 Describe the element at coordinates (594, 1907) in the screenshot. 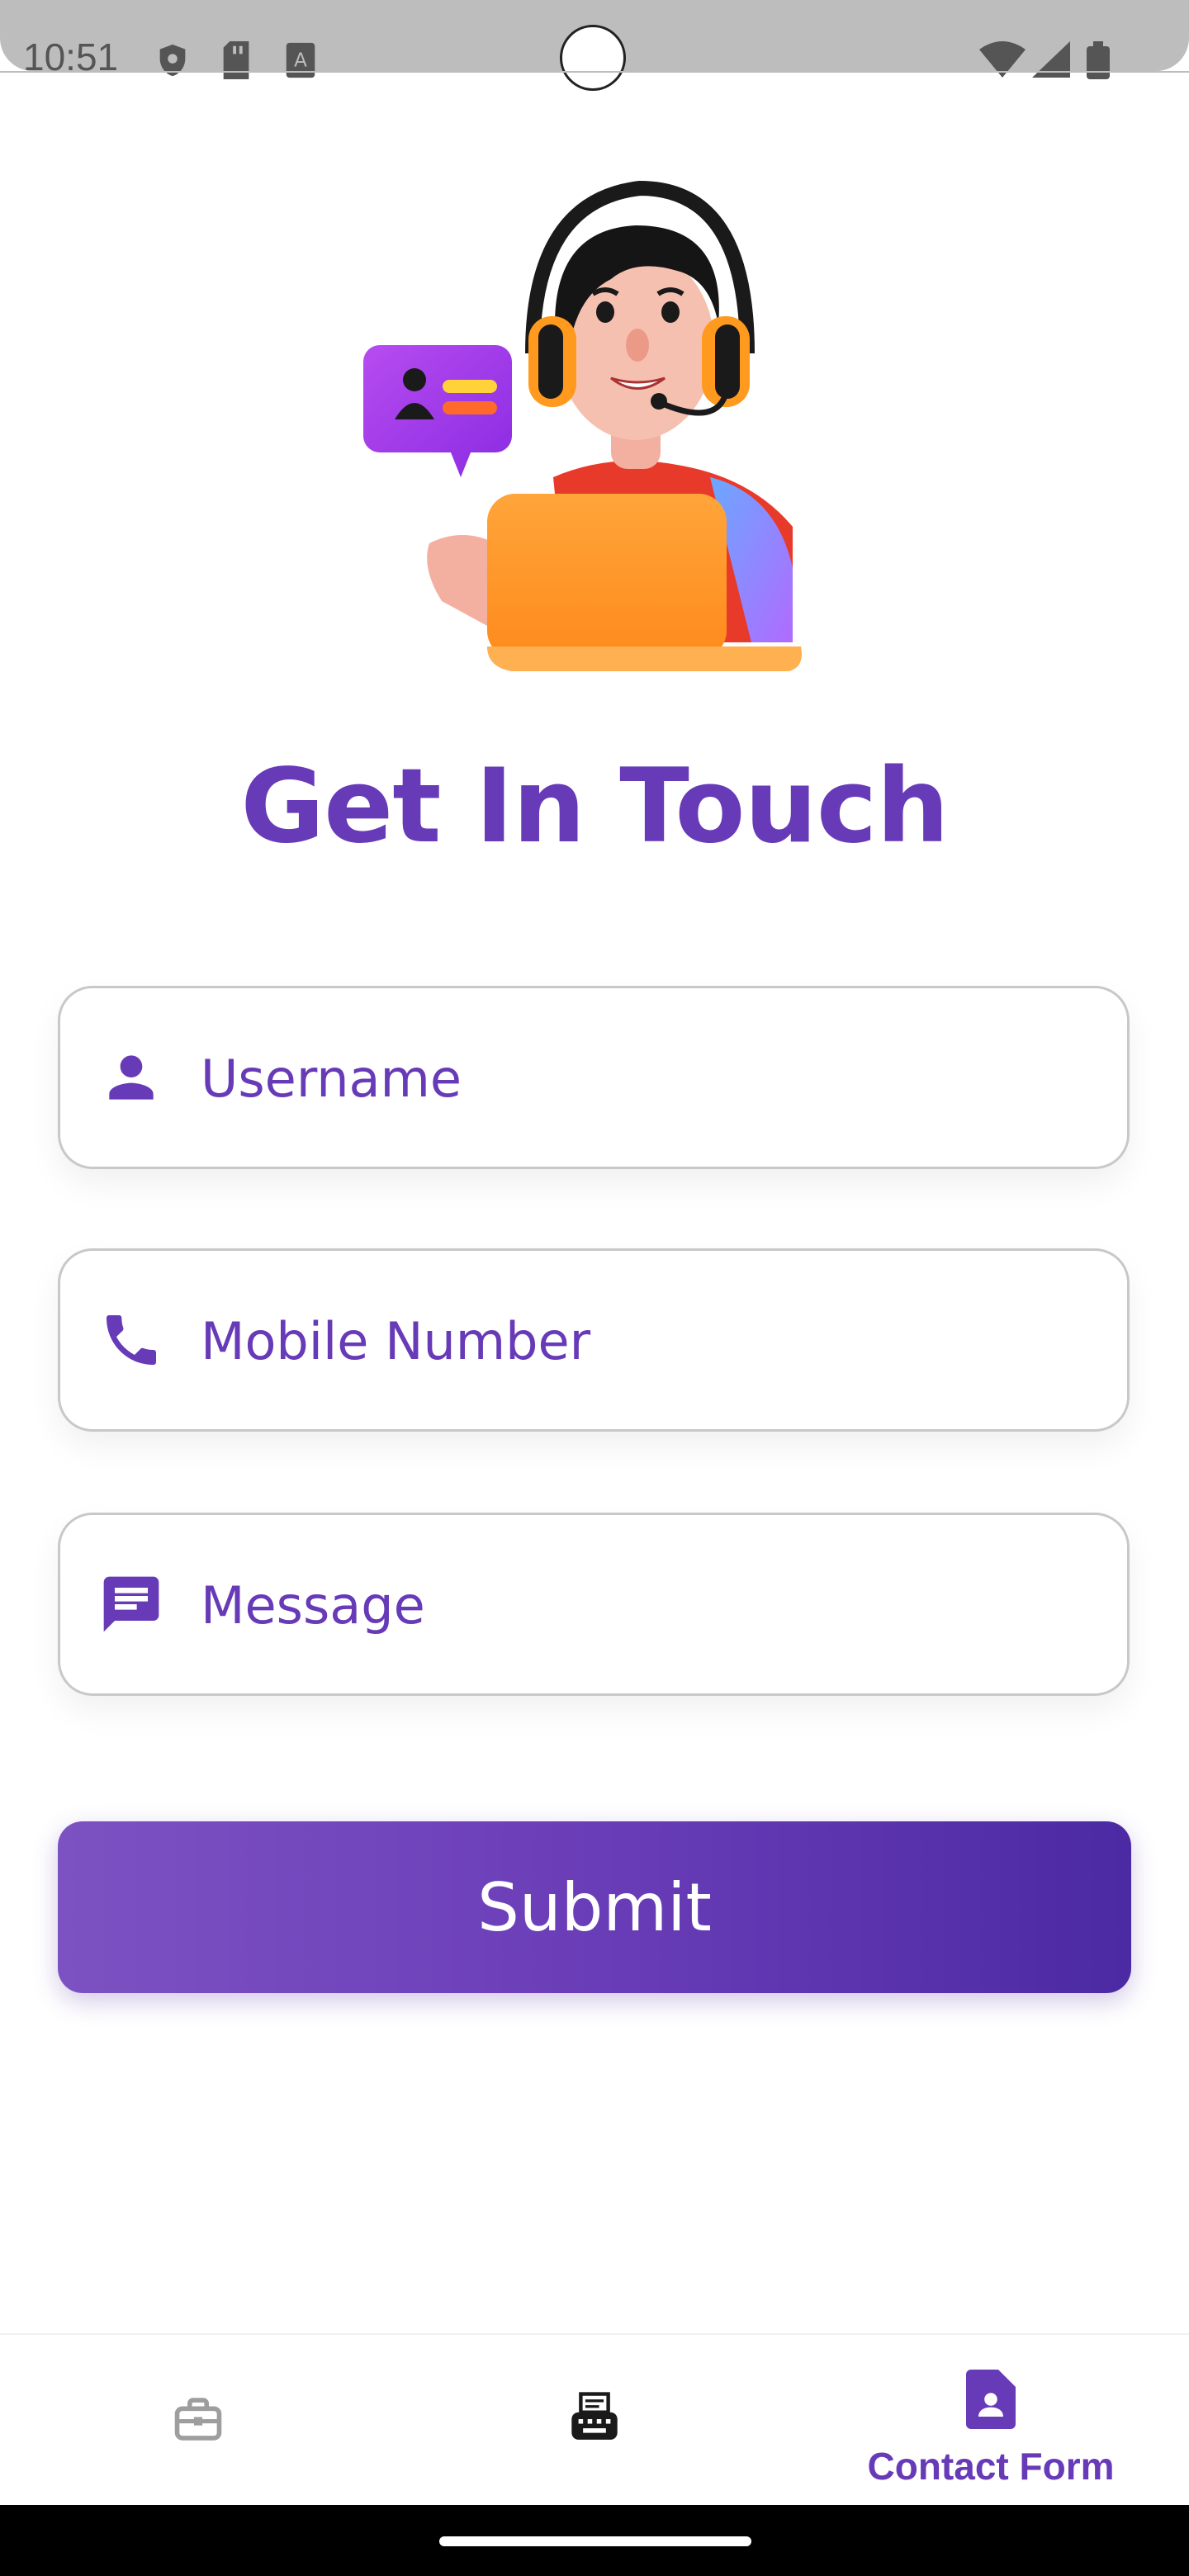

I see `submit-button: Submit` at that location.